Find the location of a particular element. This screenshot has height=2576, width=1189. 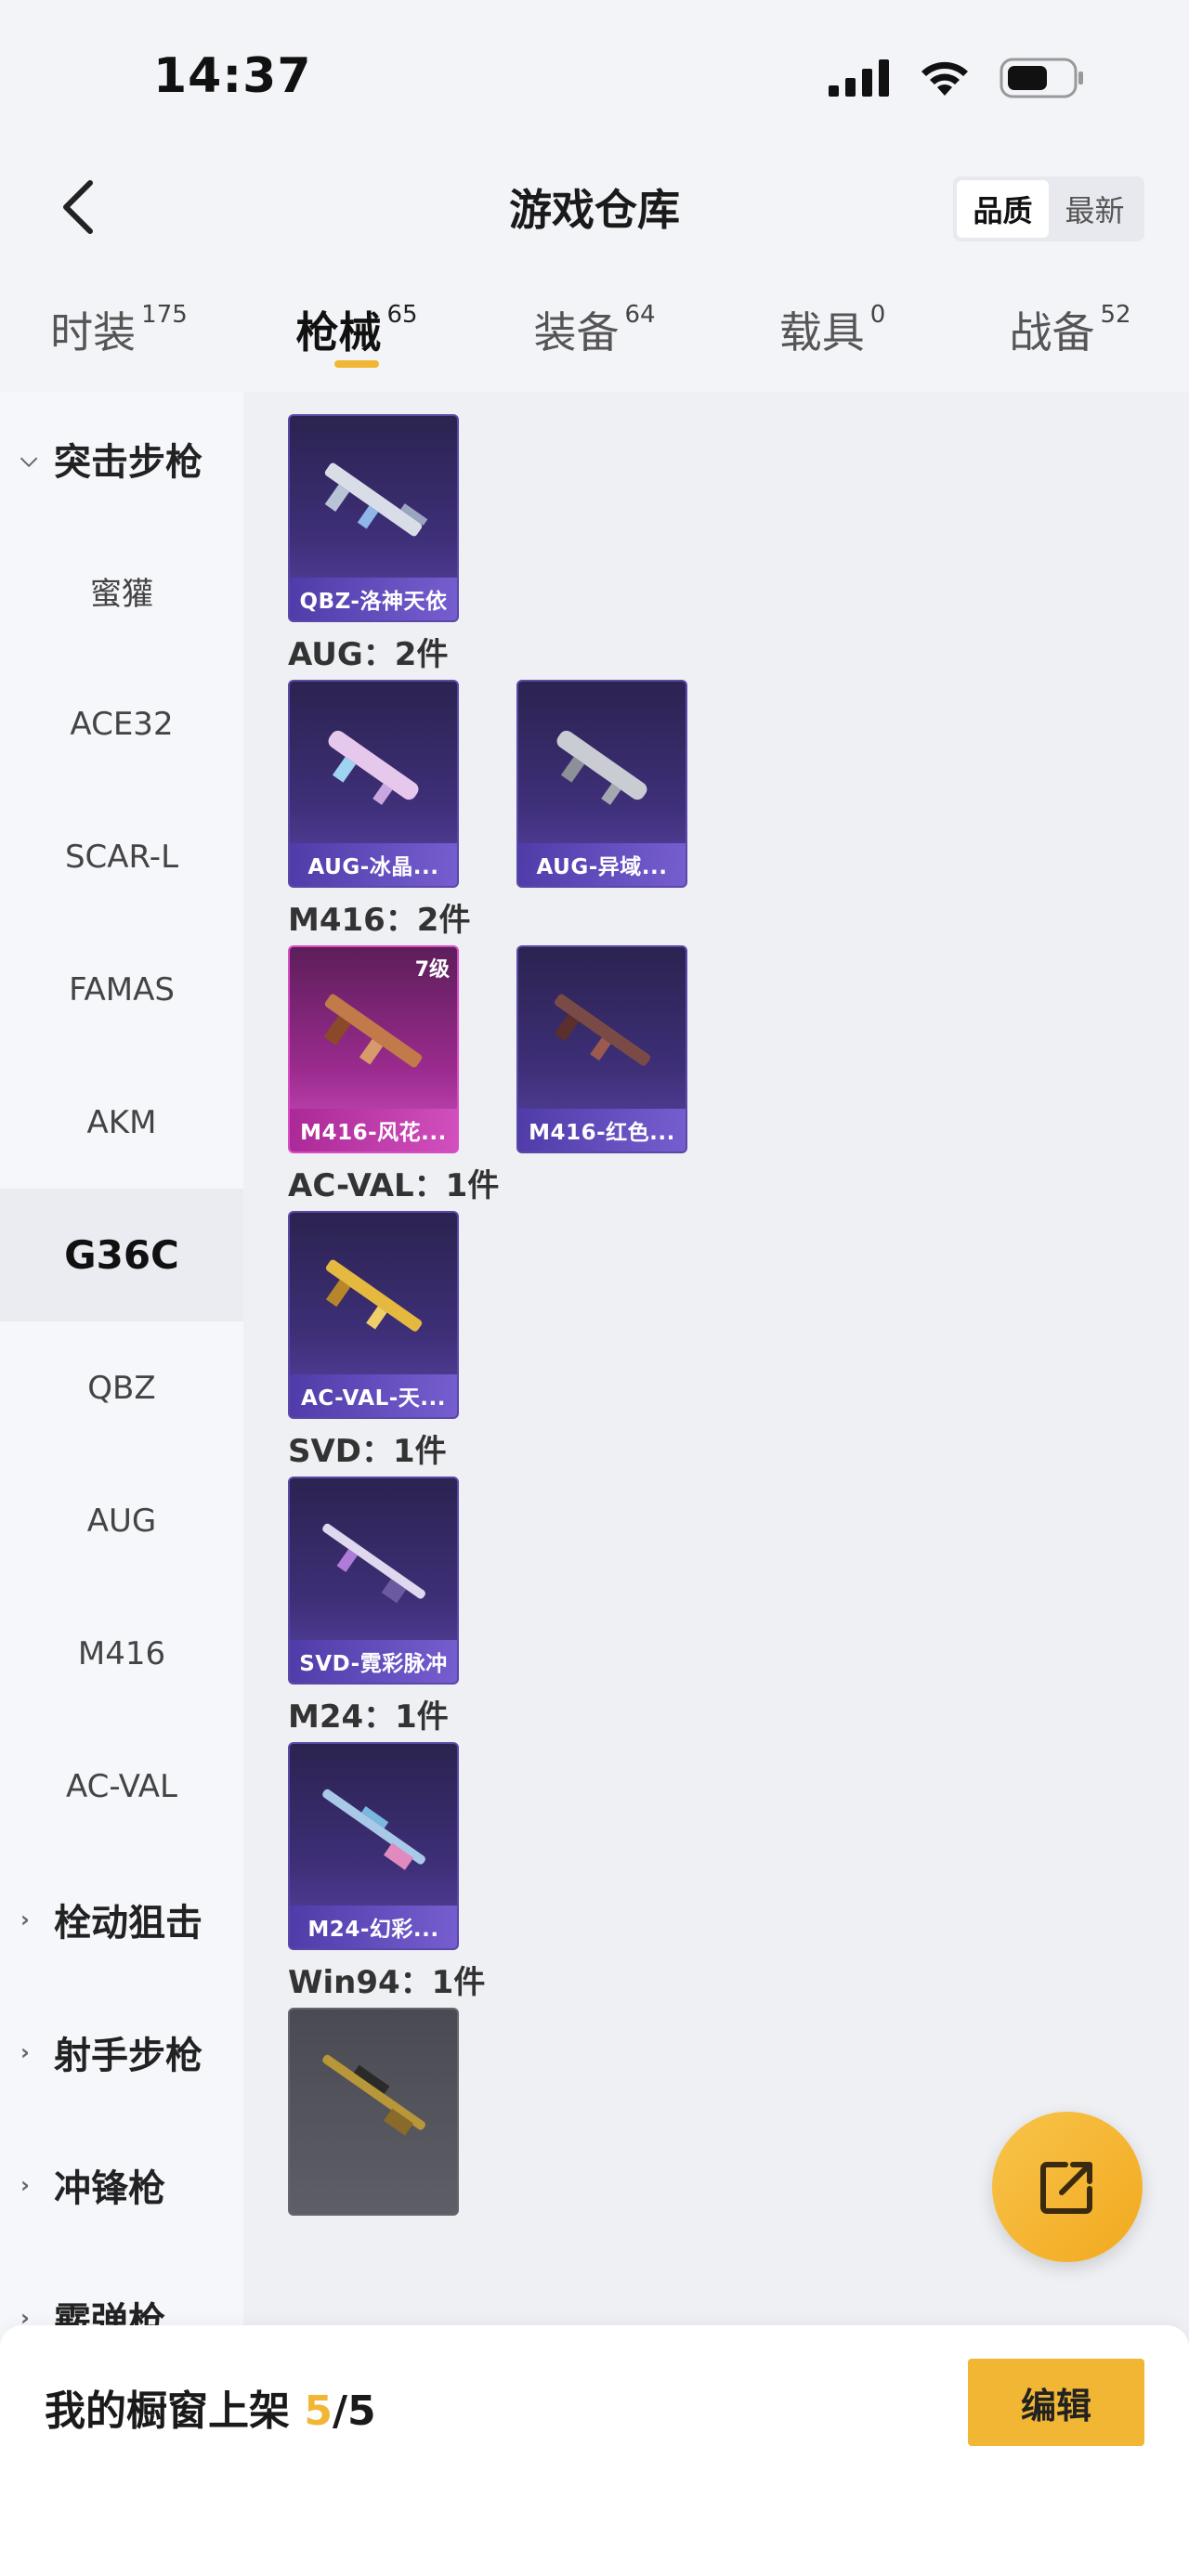

section-title: SVD：1件 is located at coordinates (368, 1451).